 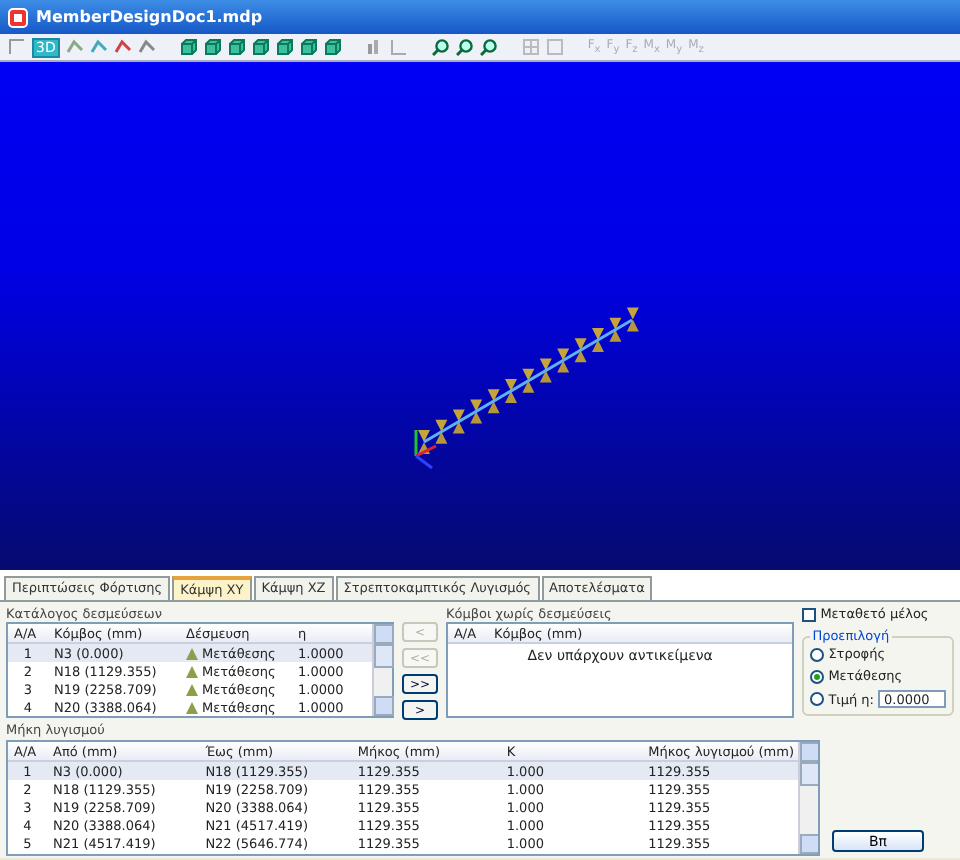 I want to click on view-icon, so click(x=17, y=47).